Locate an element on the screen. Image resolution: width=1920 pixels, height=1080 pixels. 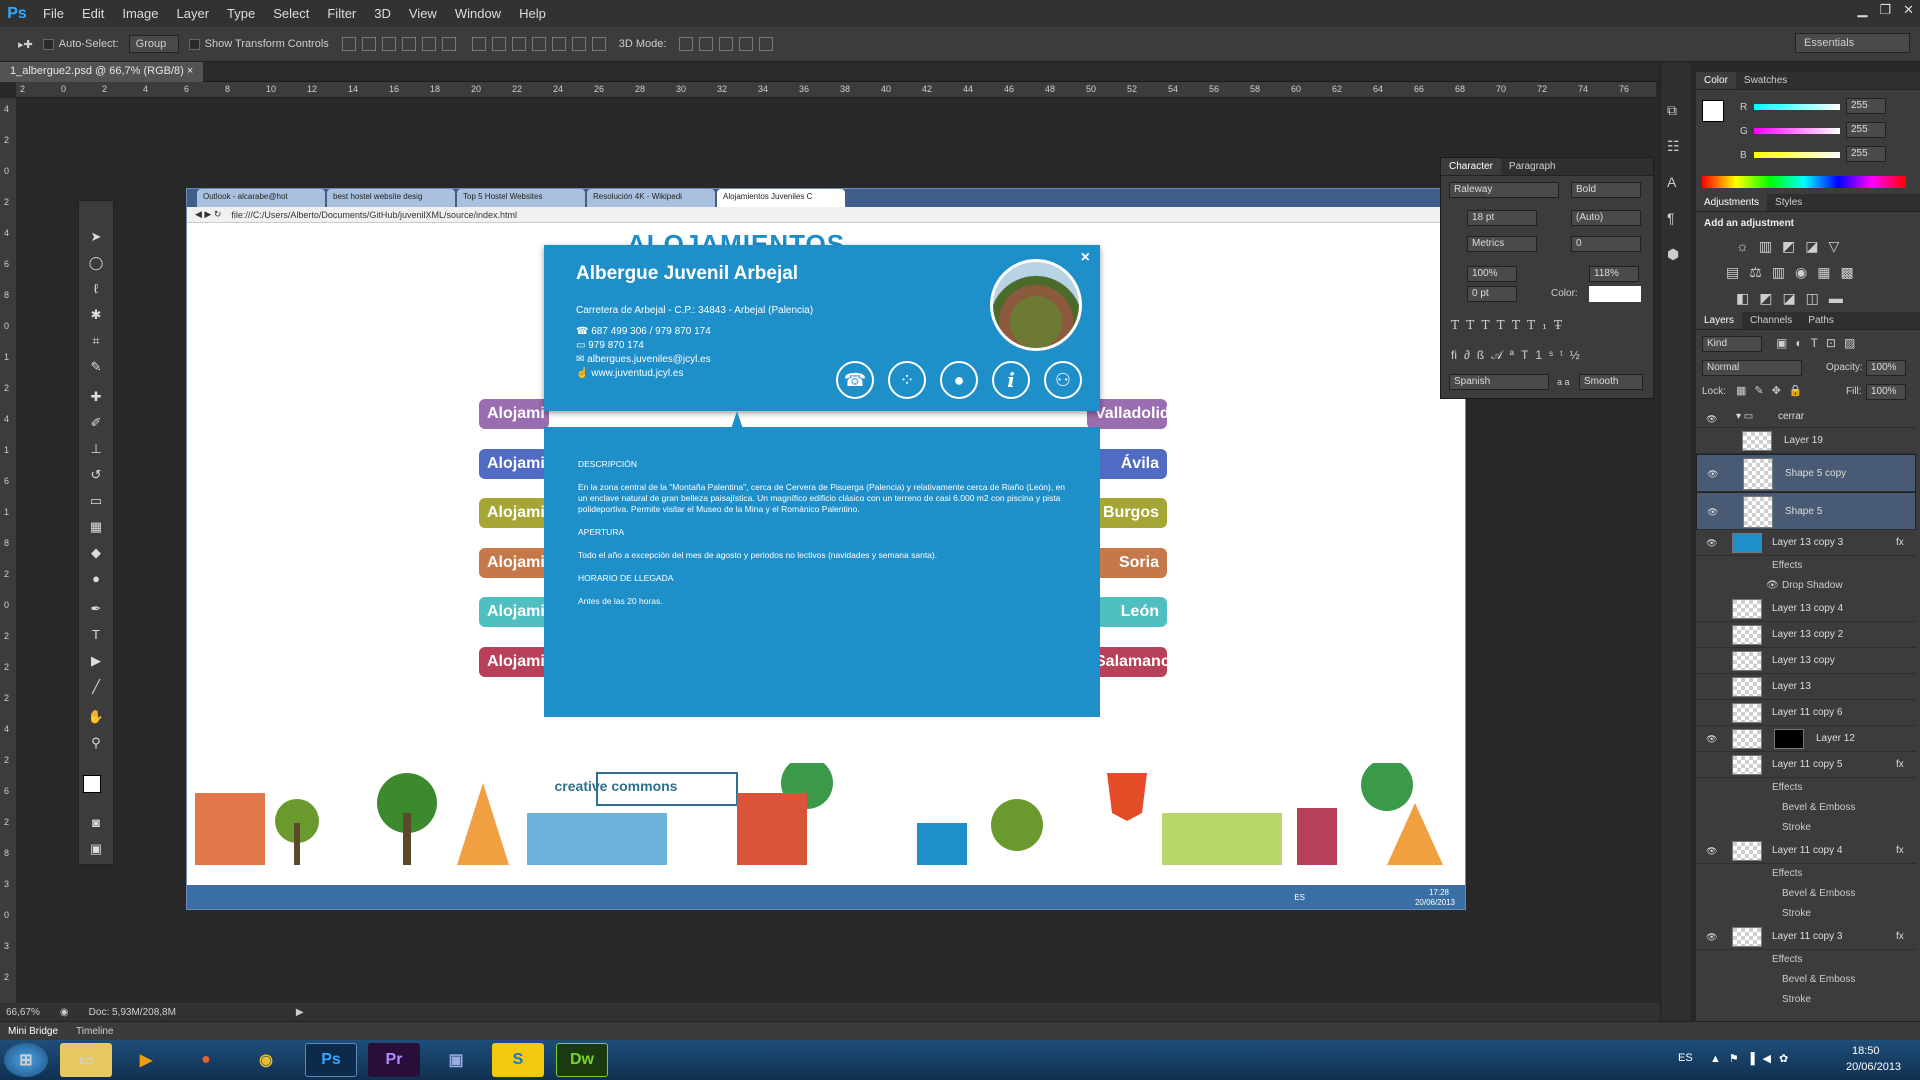
layer-row: 👁 Layer 13 copy 3 fx is located at coordinates (1806, 543).